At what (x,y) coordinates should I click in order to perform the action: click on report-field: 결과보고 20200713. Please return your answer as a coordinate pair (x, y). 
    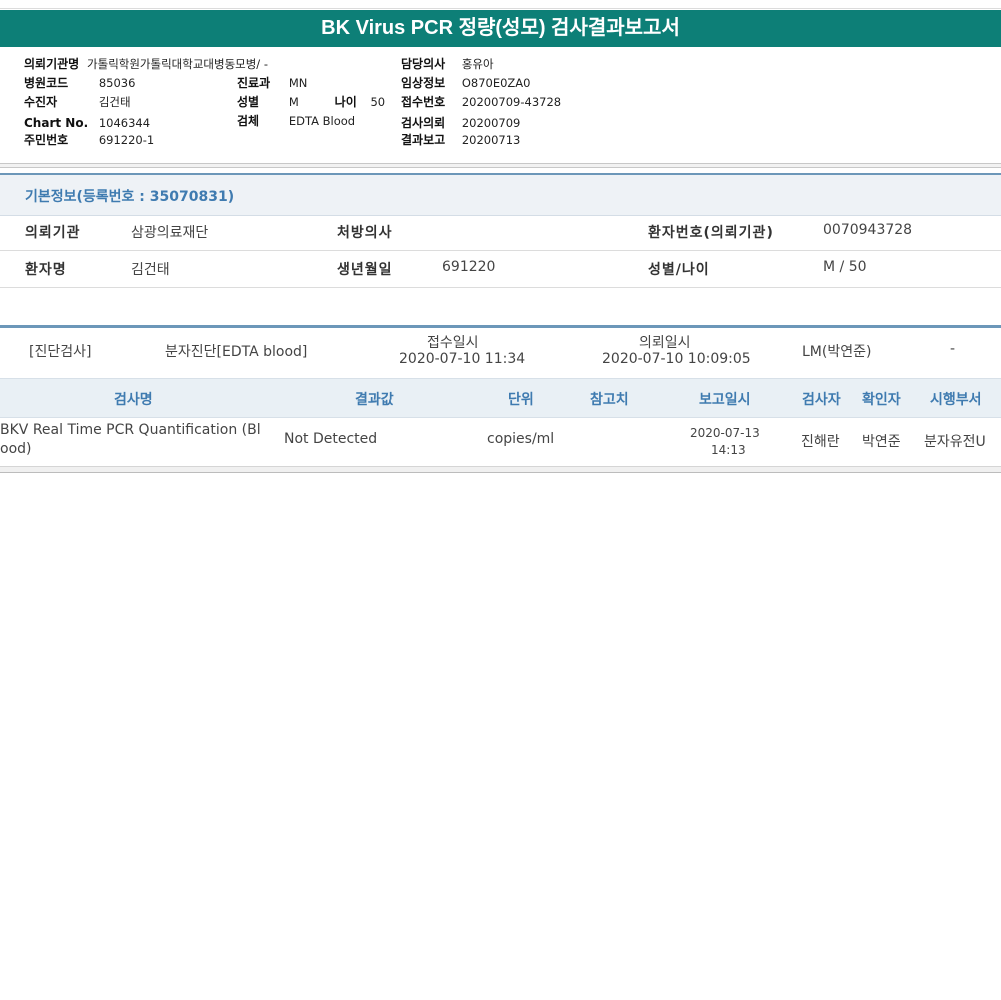
    Looking at the image, I should click on (460, 140).